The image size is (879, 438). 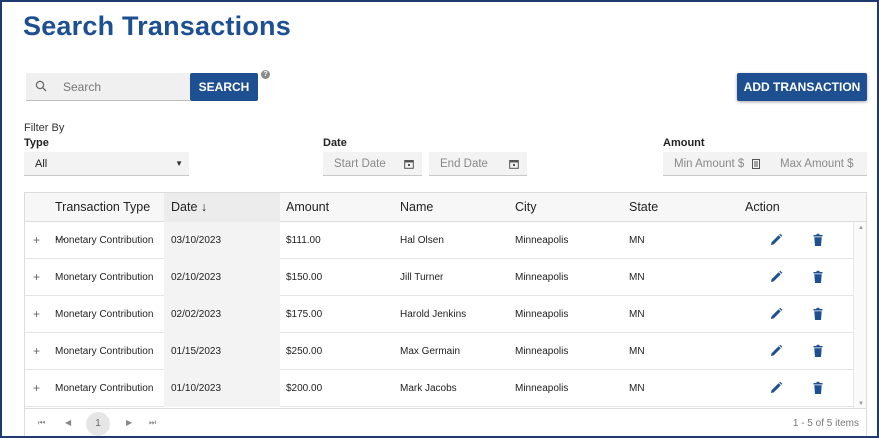 I want to click on first-page-icon: ⏮, so click(x=41, y=423).